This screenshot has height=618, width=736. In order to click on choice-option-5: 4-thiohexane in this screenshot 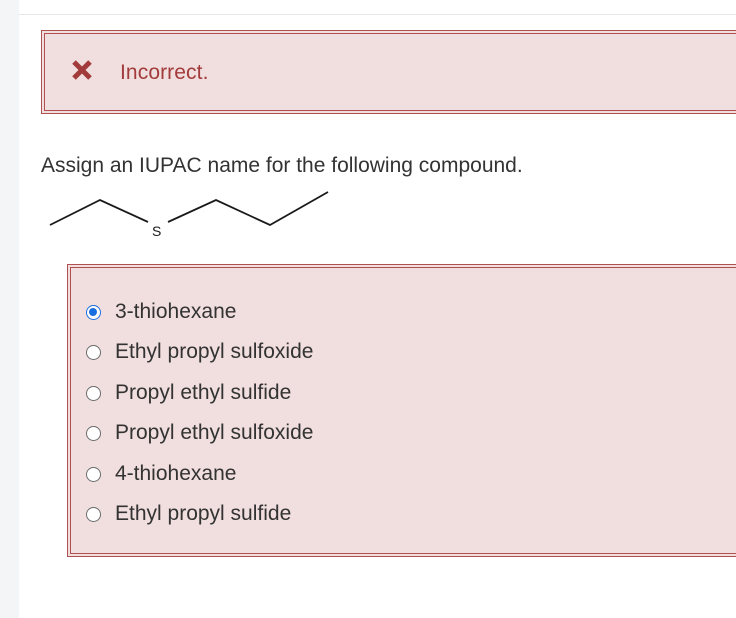, I will do `click(161, 474)`.